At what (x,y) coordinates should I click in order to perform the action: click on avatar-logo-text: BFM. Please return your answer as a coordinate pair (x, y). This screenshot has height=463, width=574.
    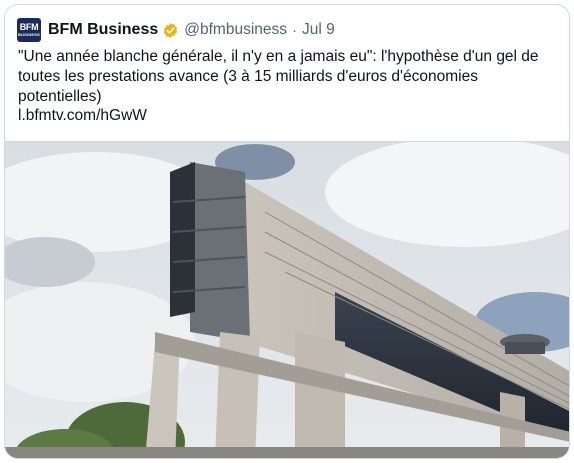
    Looking at the image, I should click on (29, 27).